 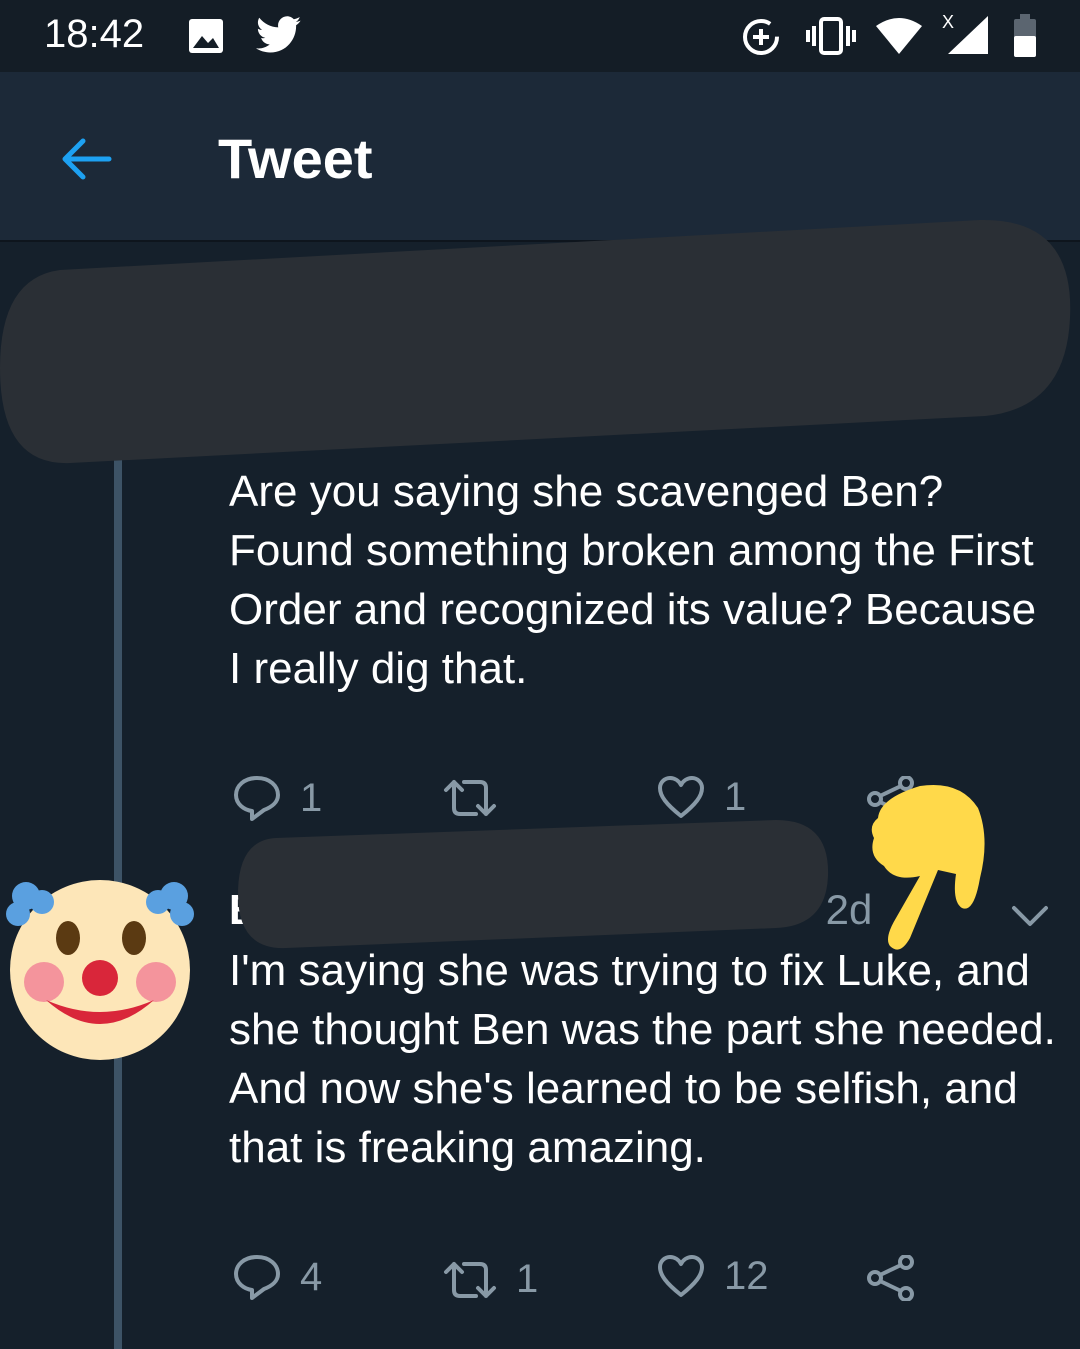 What do you see at coordinates (928, 867) in the screenshot?
I see `pointing-hand-icon` at bounding box center [928, 867].